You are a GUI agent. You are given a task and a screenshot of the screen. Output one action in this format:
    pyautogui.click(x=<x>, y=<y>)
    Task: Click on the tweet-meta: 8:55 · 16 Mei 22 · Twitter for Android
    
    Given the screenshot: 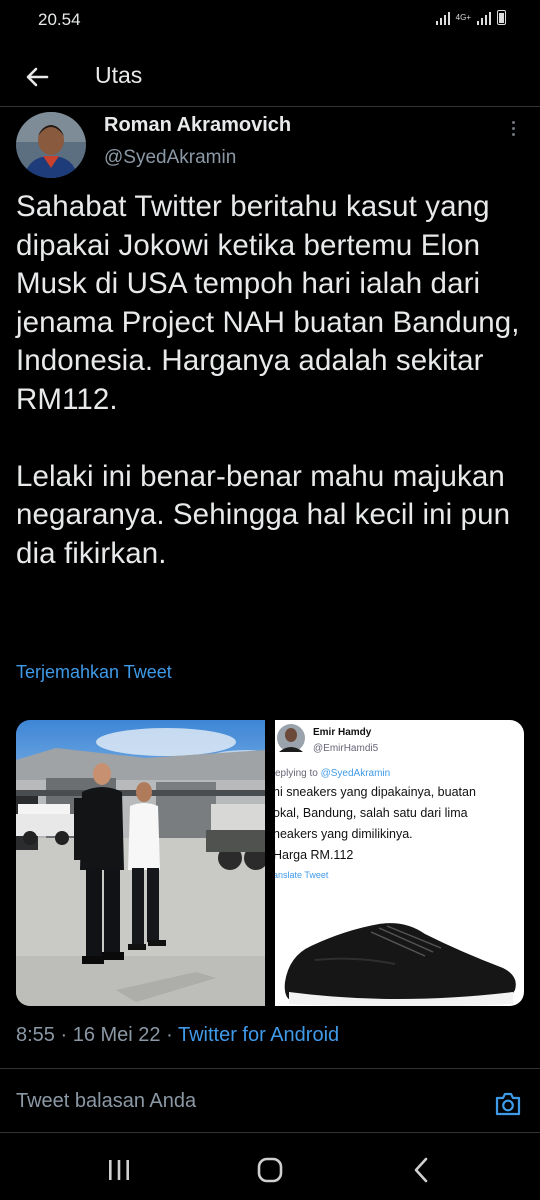 What is the action you would take?
    pyautogui.click(x=177, y=1035)
    